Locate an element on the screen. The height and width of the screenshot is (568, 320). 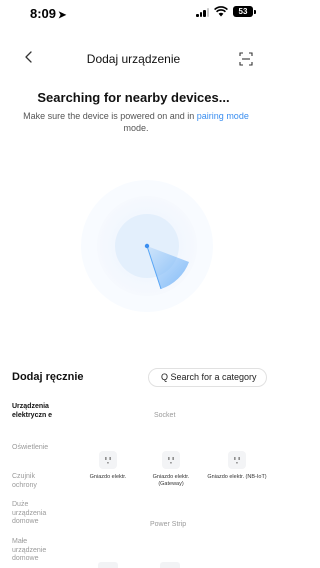
device-label: Gniazdo elektr. (NB-IoT) is located at coordinates (237, 477).